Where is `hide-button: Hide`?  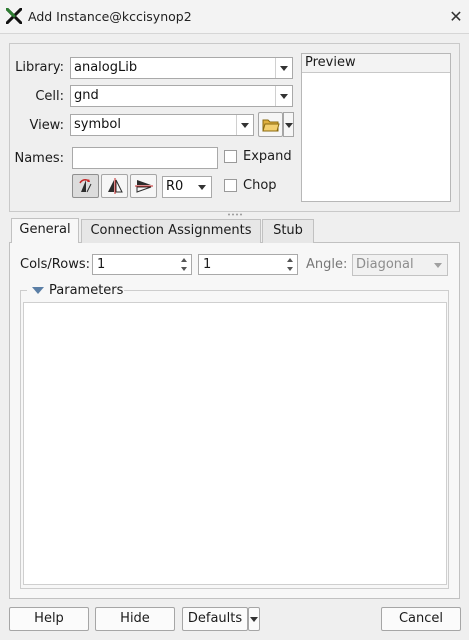 hide-button: Hide is located at coordinates (135, 619).